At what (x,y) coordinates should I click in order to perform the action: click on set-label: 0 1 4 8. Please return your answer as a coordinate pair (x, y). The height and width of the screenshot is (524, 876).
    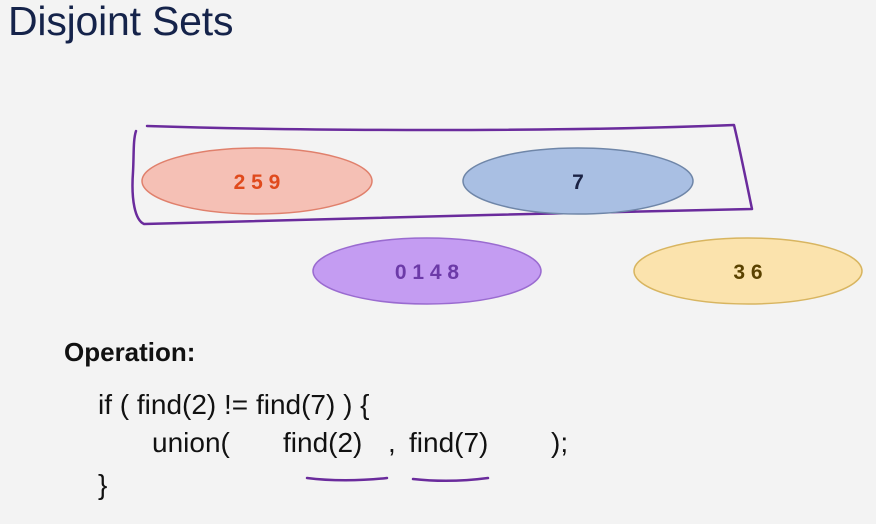
    Looking at the image, I should click on (427, 272).